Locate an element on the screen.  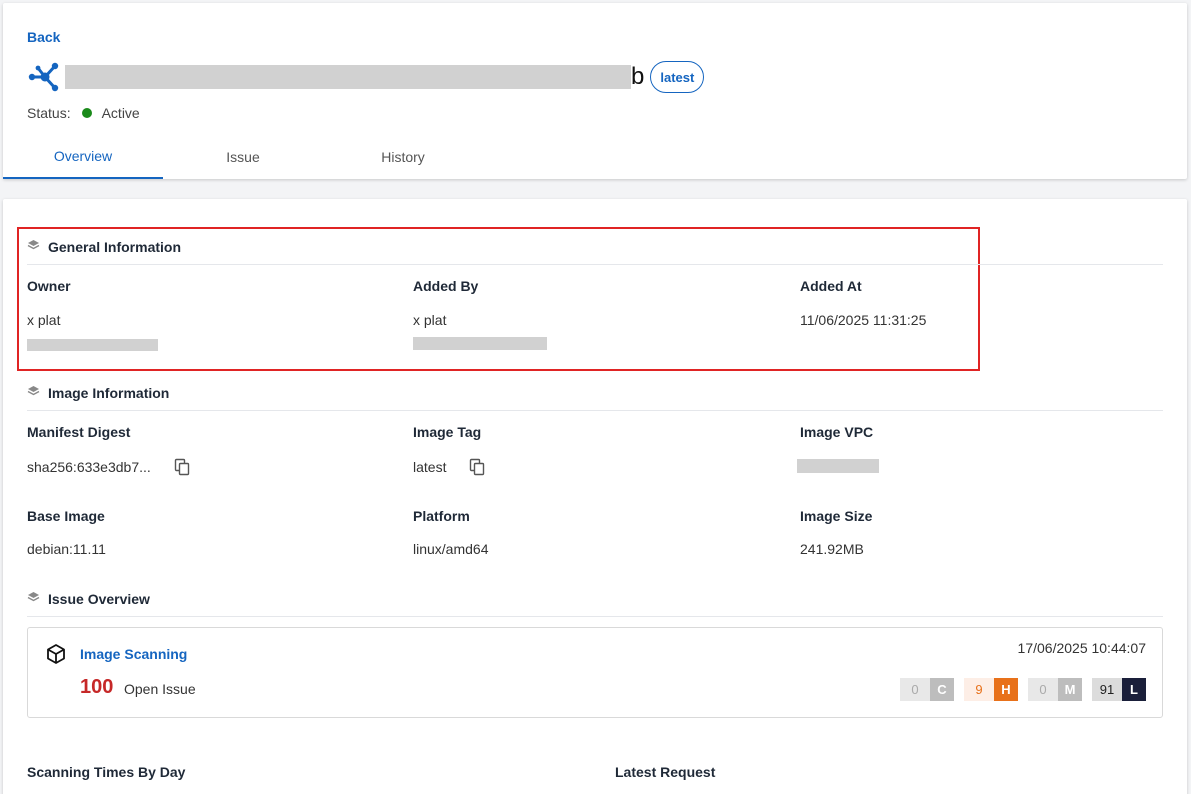
redacted-owner-email is located at coordinates (92, 345).